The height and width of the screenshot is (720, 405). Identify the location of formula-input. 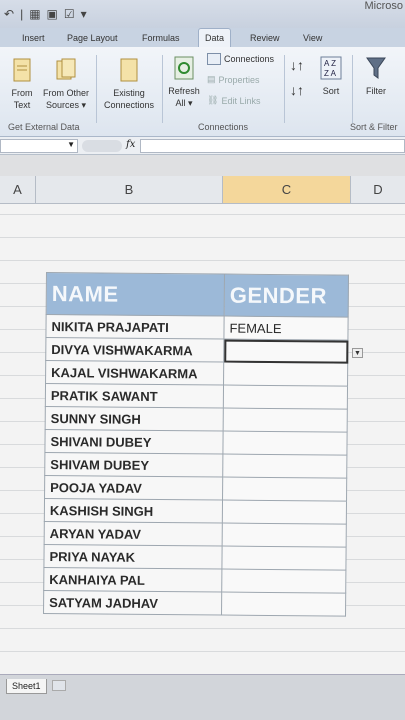
(272, 146).